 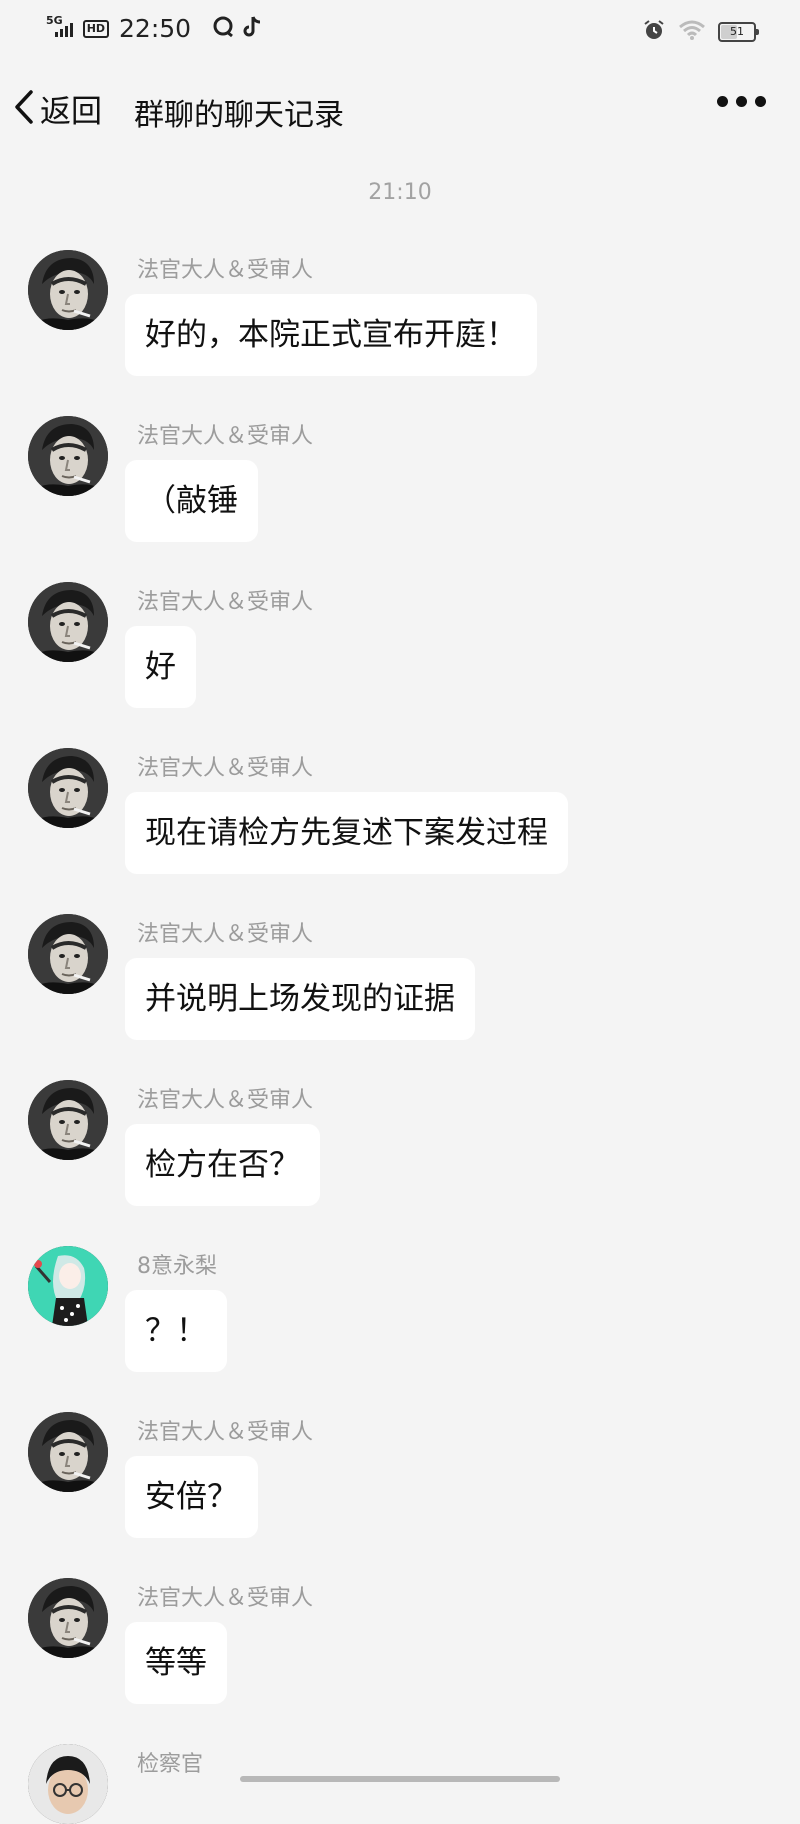 I want to click on message-bubble: 安倍？, so click(x=191, y=1497).